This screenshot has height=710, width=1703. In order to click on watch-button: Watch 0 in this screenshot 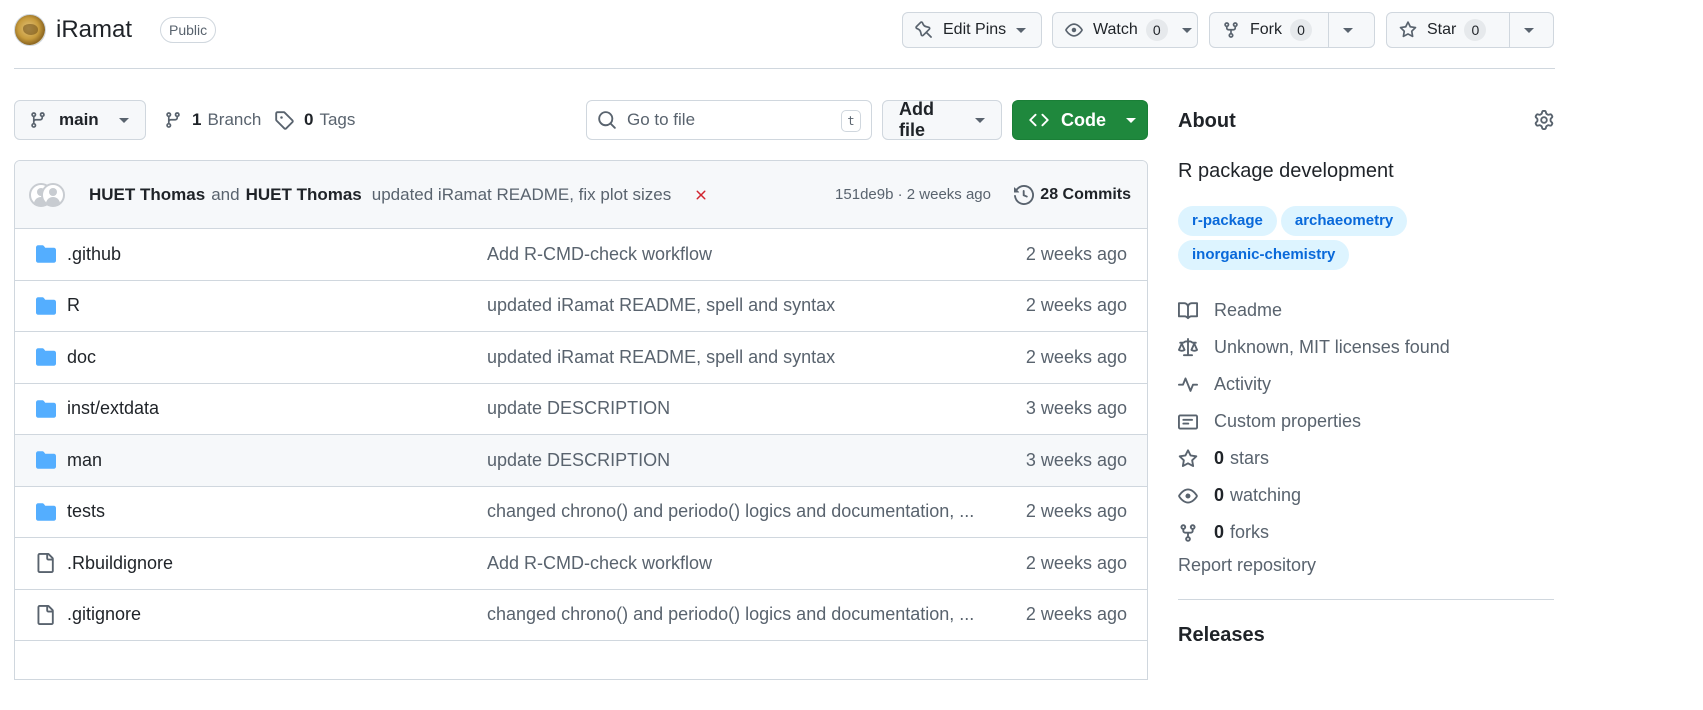, I will do `click(1125, 30)`.